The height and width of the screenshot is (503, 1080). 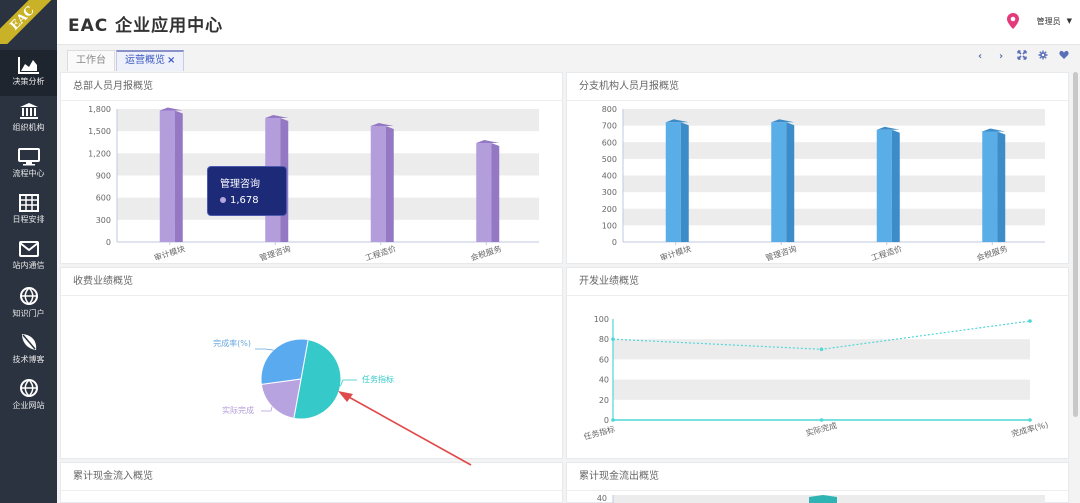 I want to click on sidebar-item-company-website: 企业网站, so click(x=28, y=395).